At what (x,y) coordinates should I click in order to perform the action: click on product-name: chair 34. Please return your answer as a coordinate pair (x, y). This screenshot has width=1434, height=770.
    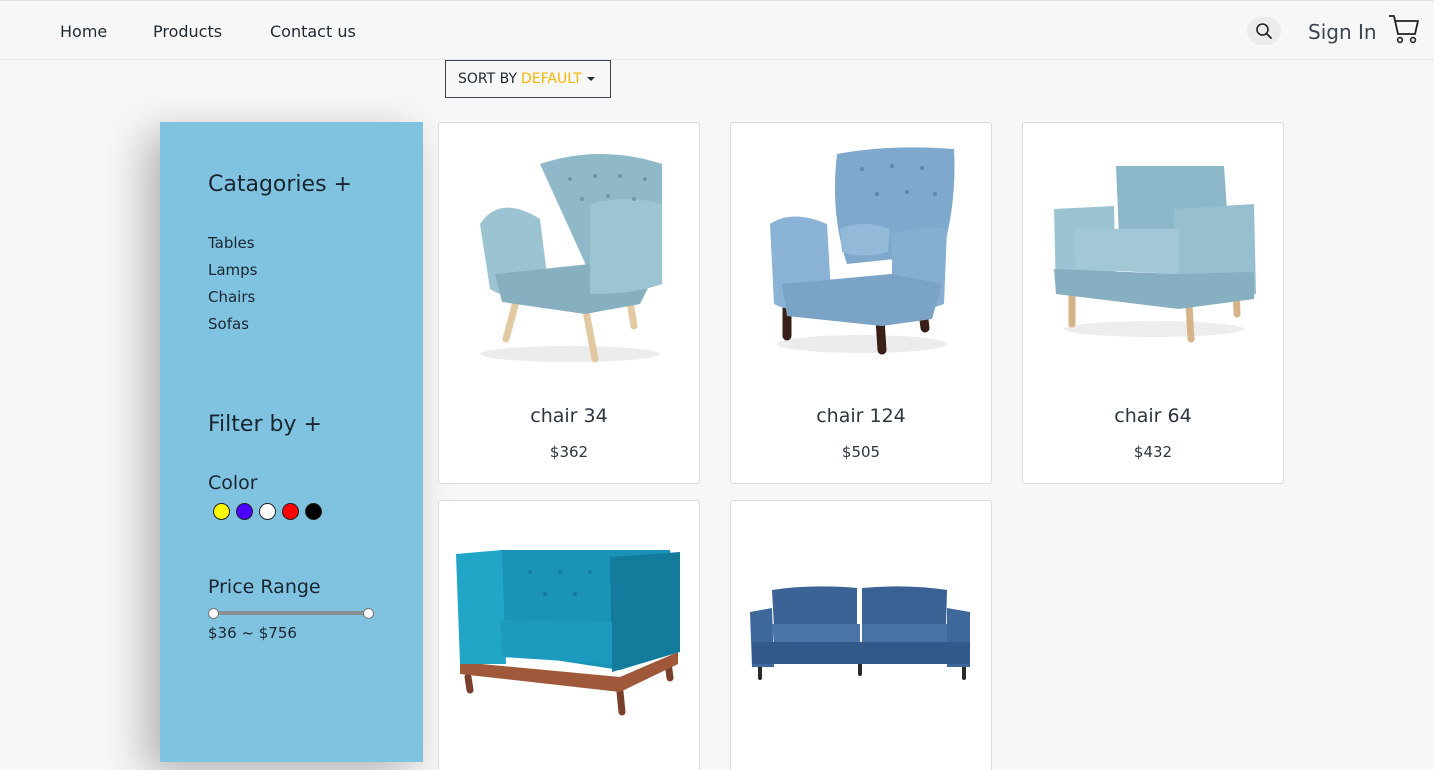
    Looking at the image, I should click on (569, 416).